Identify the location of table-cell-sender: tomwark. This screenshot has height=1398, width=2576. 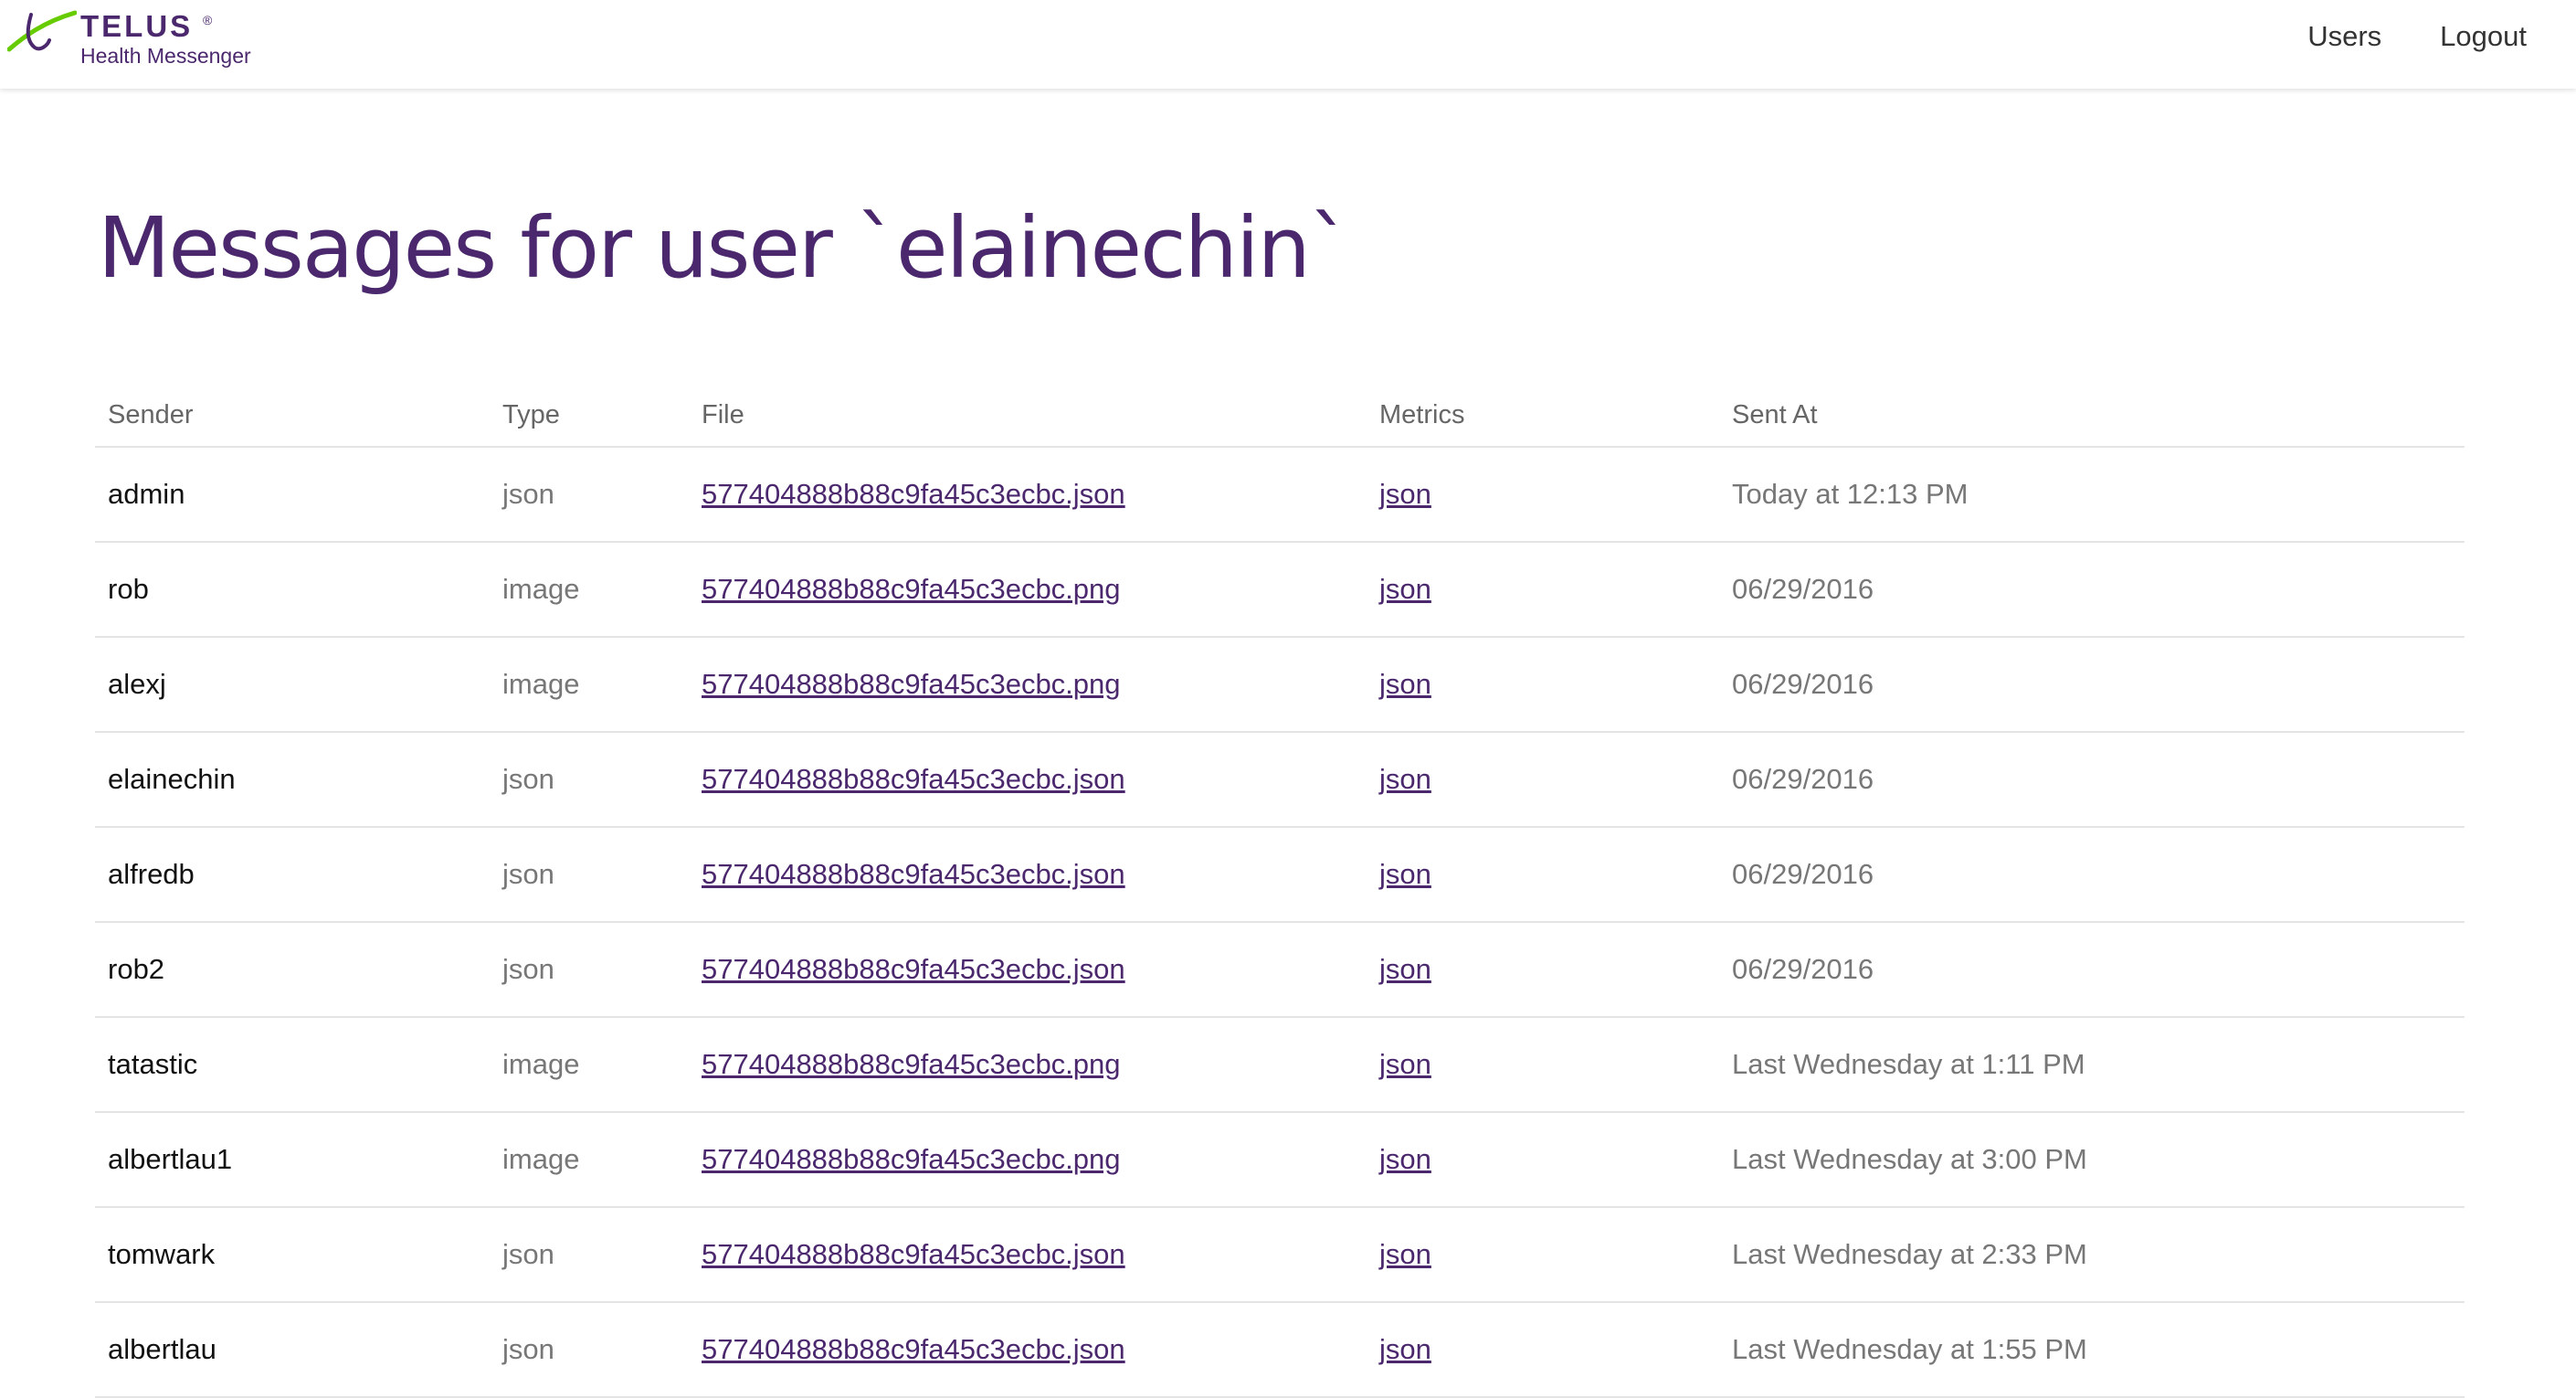
(293, 1255).